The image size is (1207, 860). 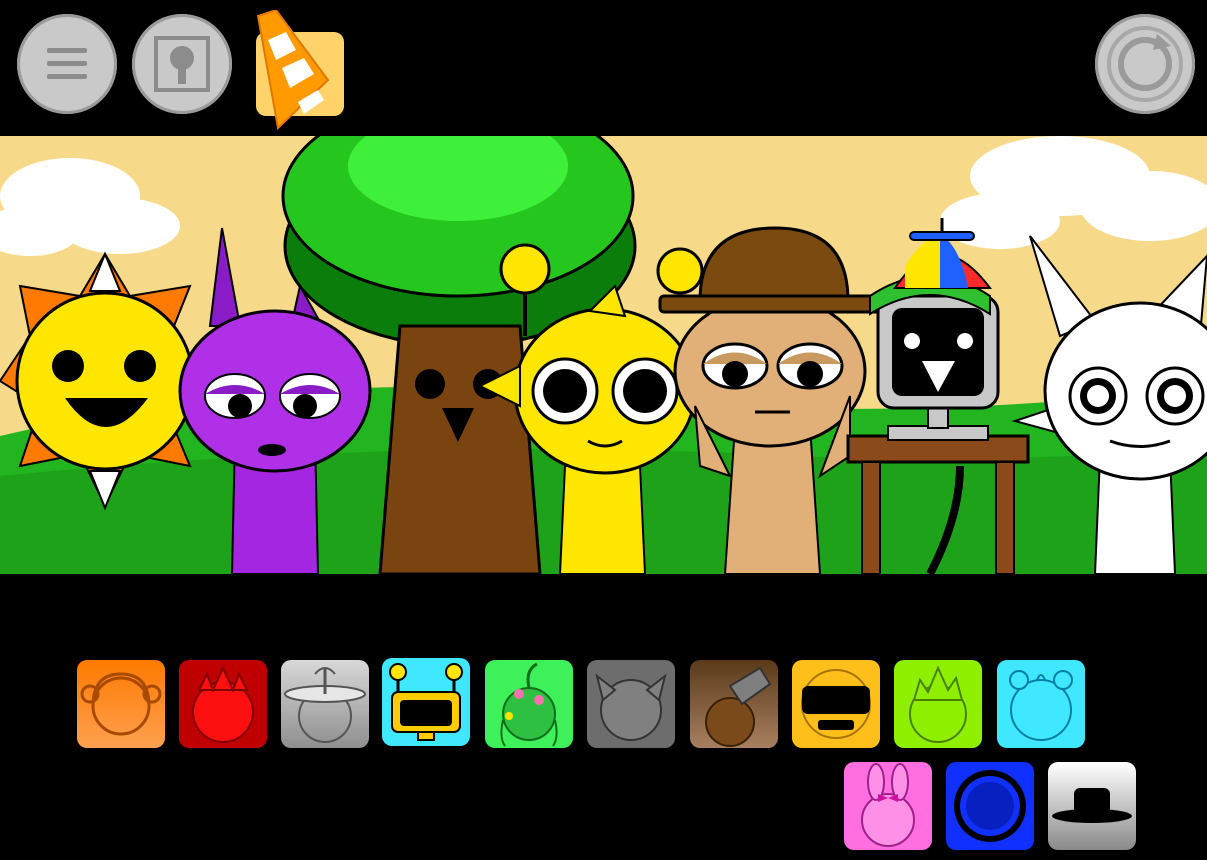 I want to click on satellite-dish-icon, so click(x=325, y=705).